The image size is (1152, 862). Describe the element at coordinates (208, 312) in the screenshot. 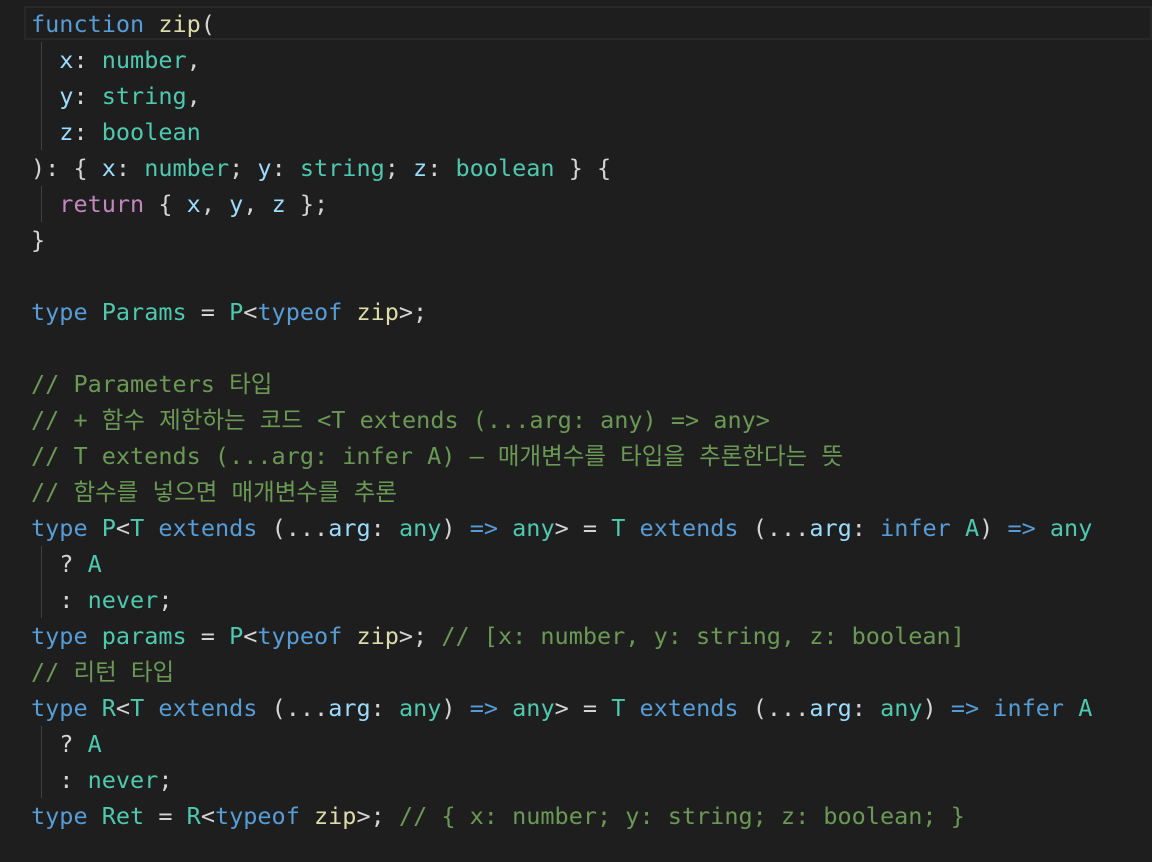

I see `punctuation-token: =` at that location.